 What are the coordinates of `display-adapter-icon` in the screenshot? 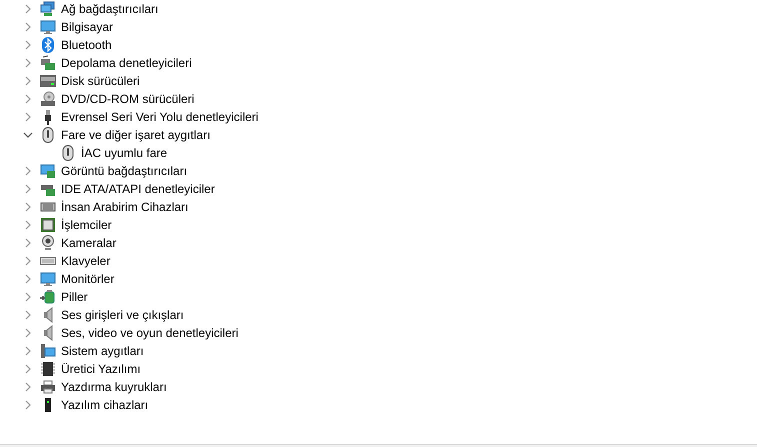 It's located at (48, 171).